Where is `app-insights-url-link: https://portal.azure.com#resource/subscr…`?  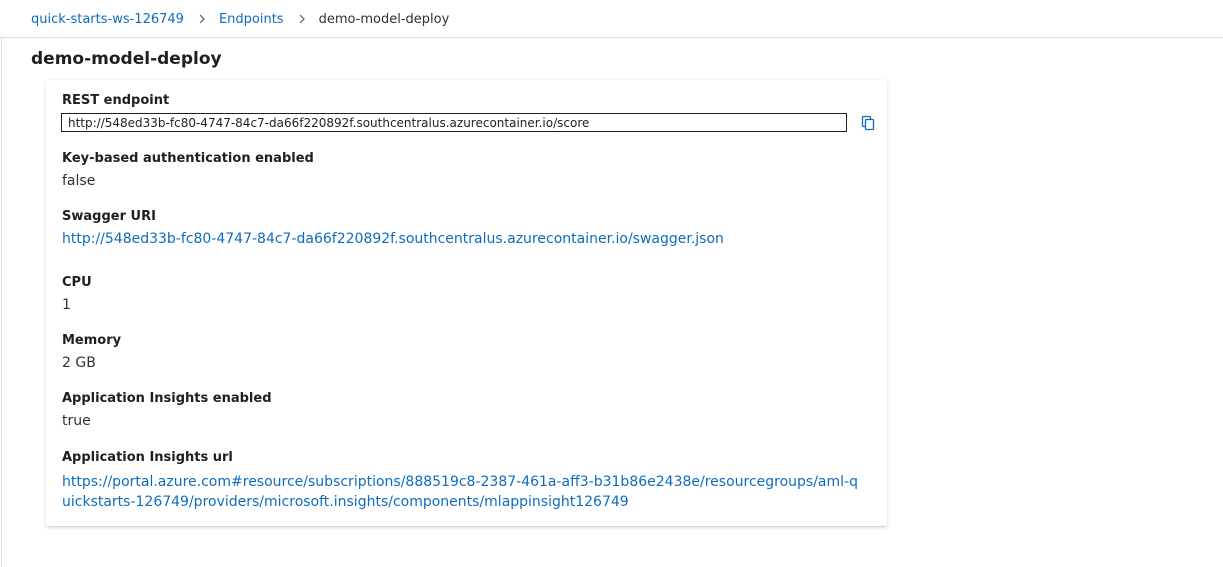
app-insights-url-link: https://portal.azure.com#resource/subscr… is located at coordinates (462, 492).